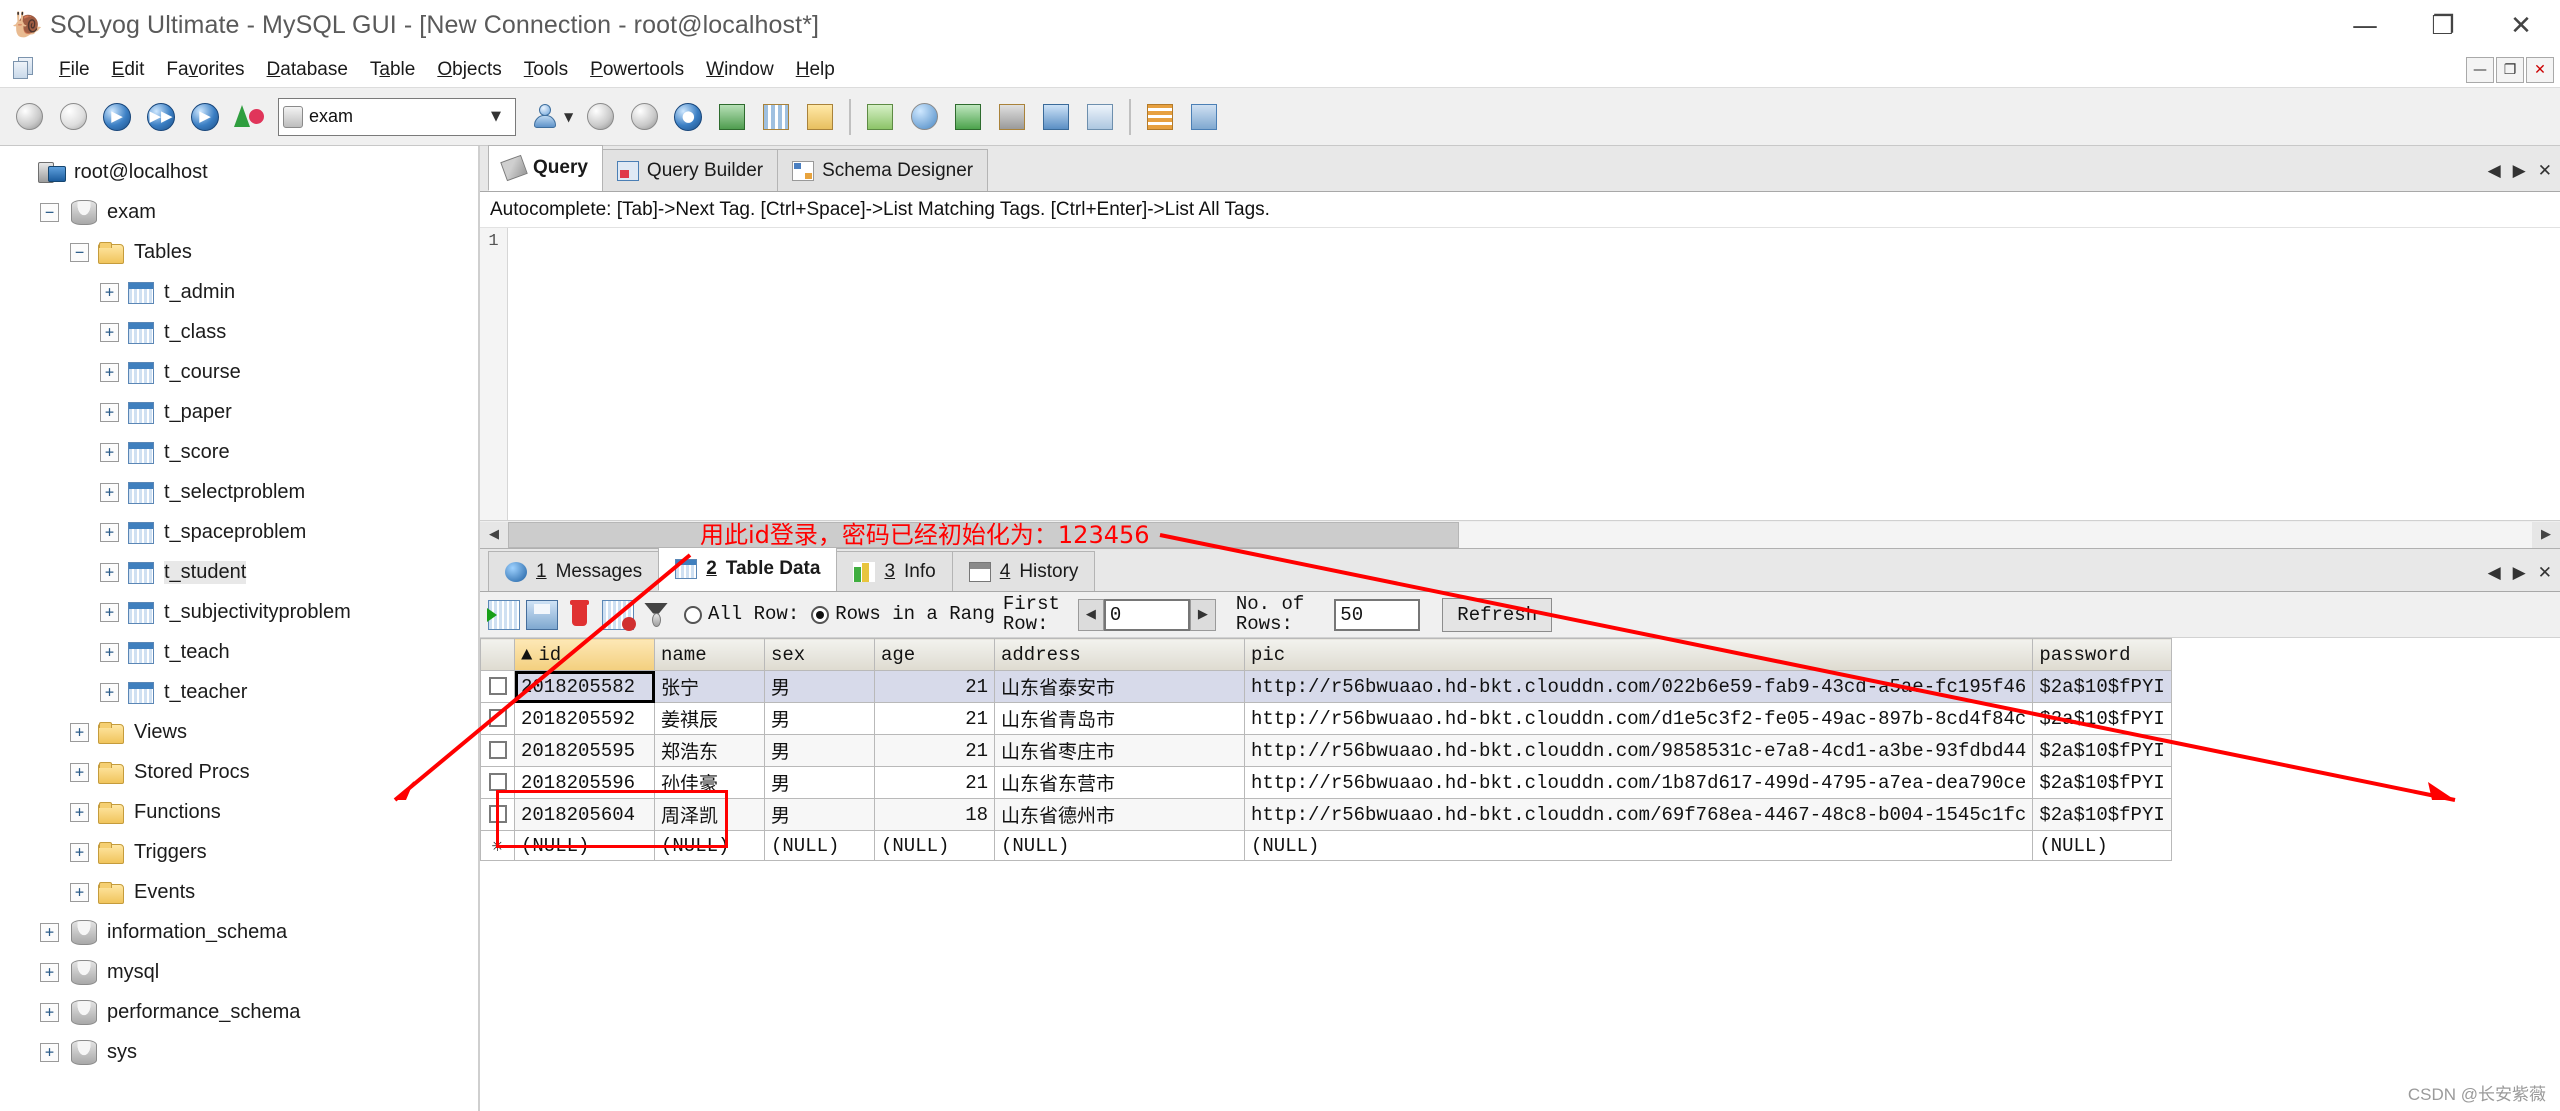 The height and width of the screenshot is (1111, 2560). What do you see at coordinates (688, 117) in the screenshot?
I see `sql-format-icon: ●` at bounding box center [688, 117].